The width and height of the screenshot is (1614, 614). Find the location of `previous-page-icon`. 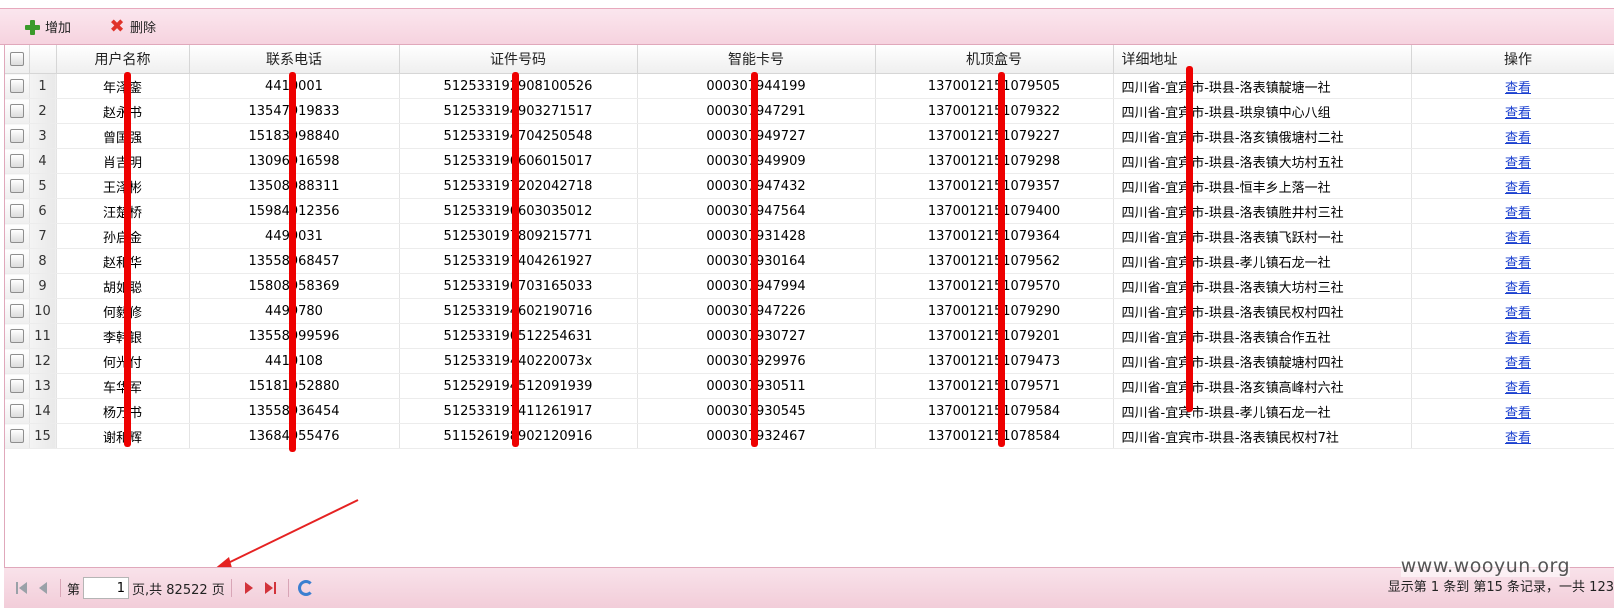

previous-page-icon is located at coordinates (43, 588).